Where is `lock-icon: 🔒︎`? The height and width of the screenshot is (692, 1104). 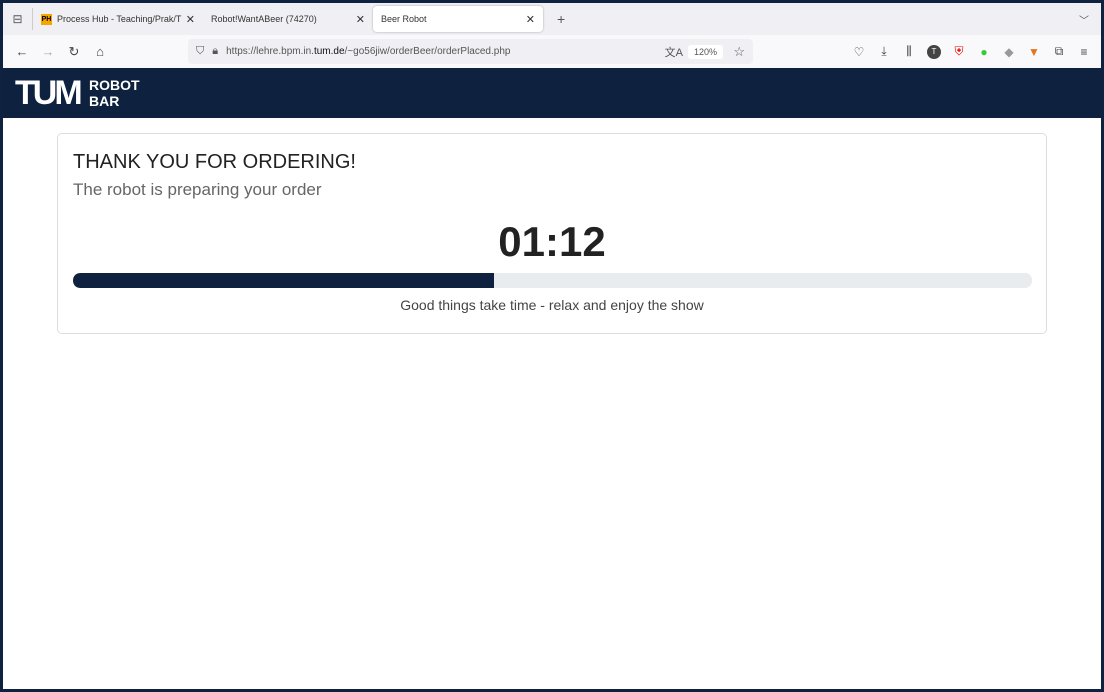
lock-icon: 🔒︎ is located at coordinates (215, 51).